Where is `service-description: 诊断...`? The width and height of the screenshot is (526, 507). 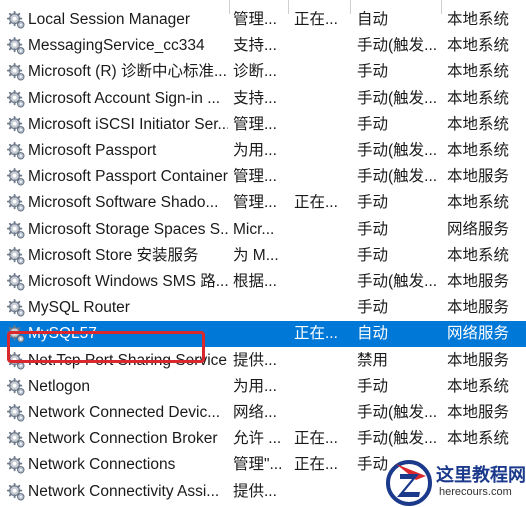
service-description: 诊断... is located at coordinates (255, 72).